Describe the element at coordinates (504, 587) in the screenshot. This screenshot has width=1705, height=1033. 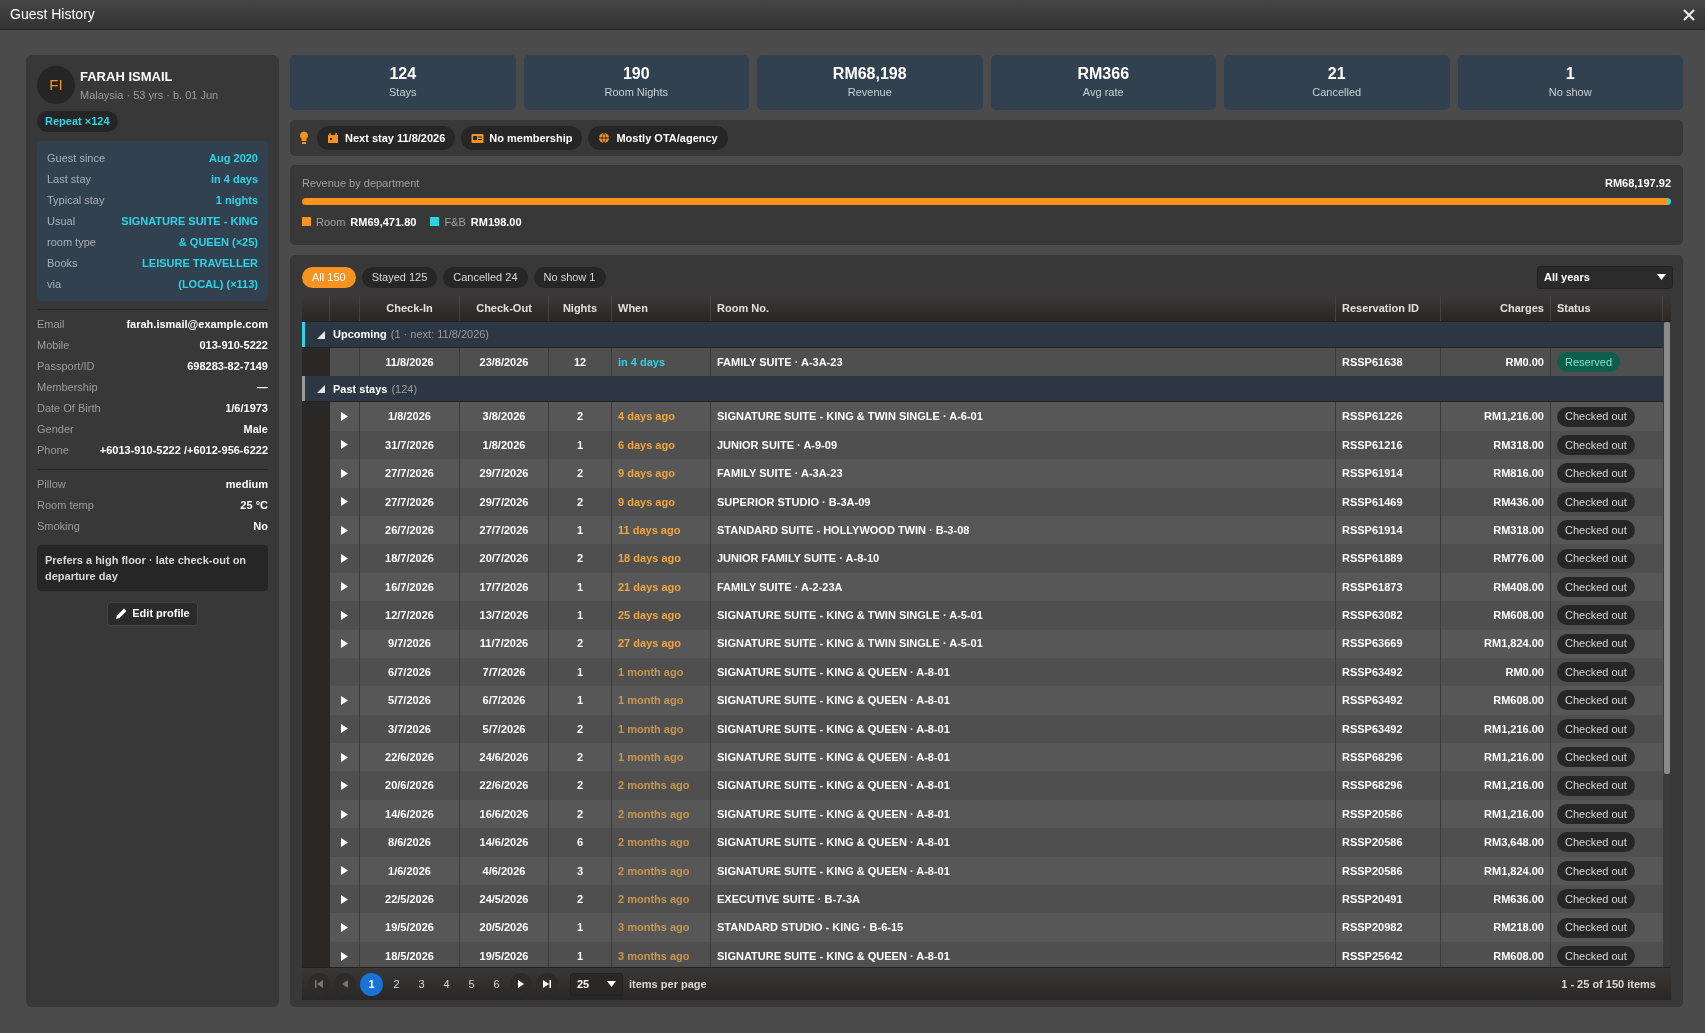
I see `table-cell-text: 17/7/2026` at that location.